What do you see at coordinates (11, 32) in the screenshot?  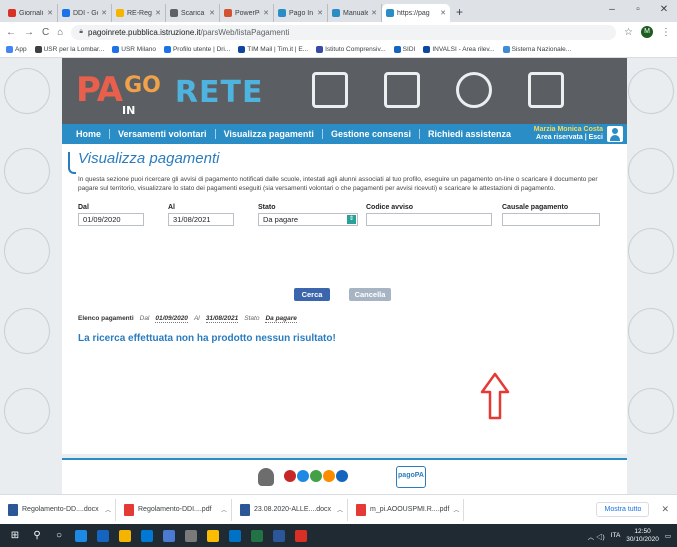 I see `back-icon: ←` at bounding box center [11, 32].